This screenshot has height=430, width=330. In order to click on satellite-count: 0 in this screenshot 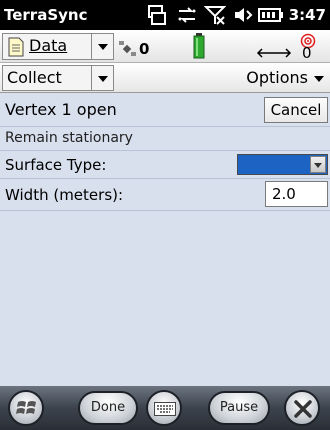, I will do `click(144, 49)`.